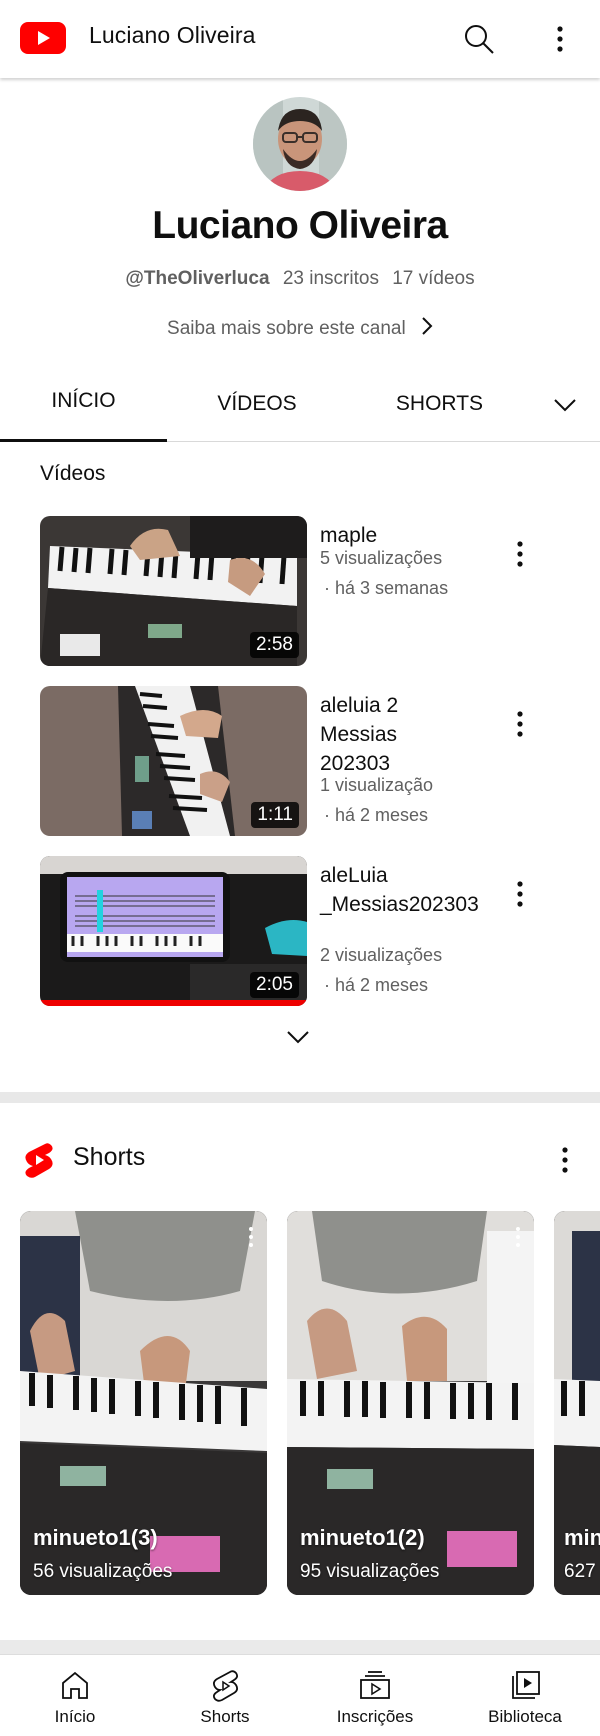 The height and width of the screenshot is (1736, 600). What do you see at coordinates (370, 1571) in the screenshot?
I see `short-views: 95 visualizações` at bounding box center [370, 1571].